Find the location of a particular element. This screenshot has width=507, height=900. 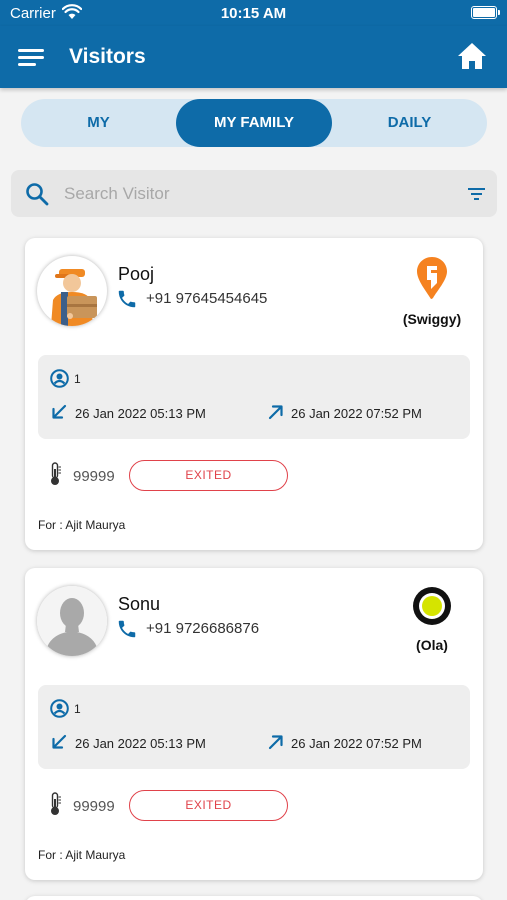

visitor-name: Pooj is located at coordinates (136, 274).